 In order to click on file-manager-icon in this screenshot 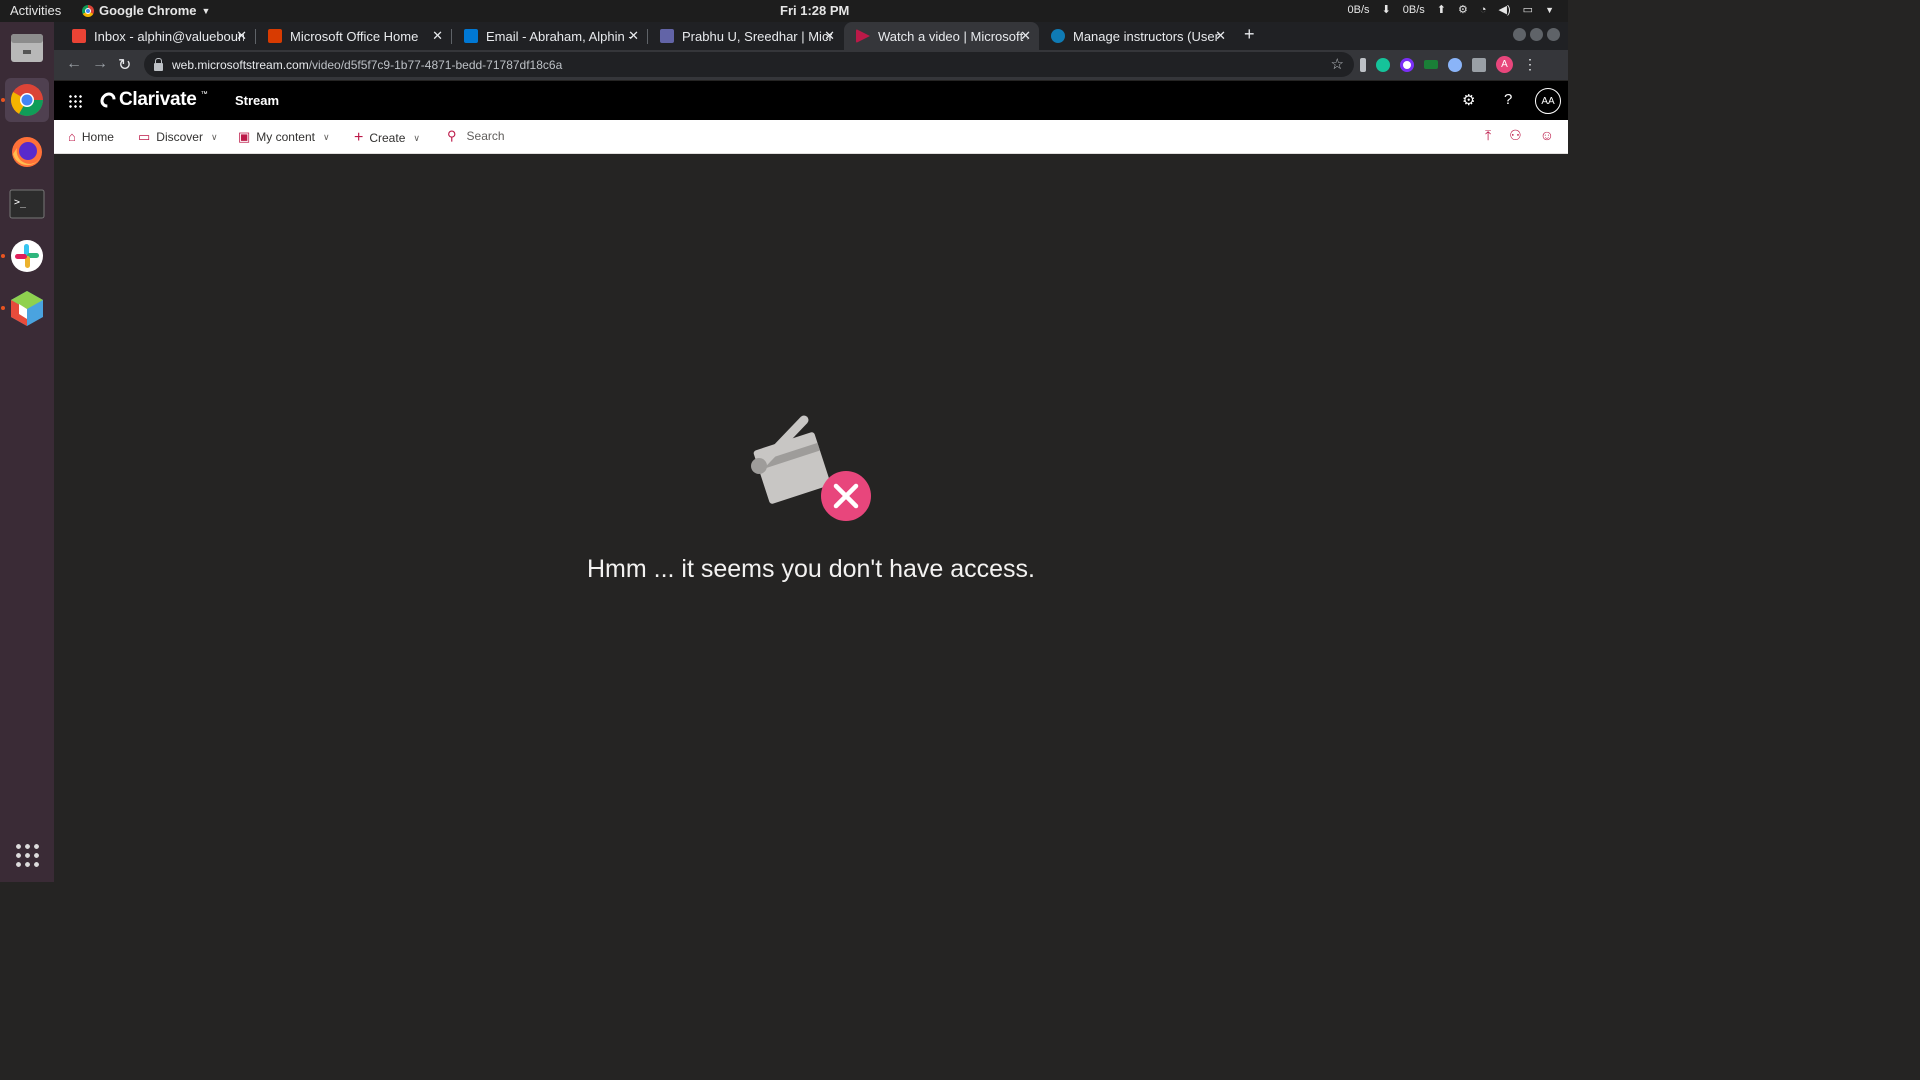, I will do `click(27, 48)`.